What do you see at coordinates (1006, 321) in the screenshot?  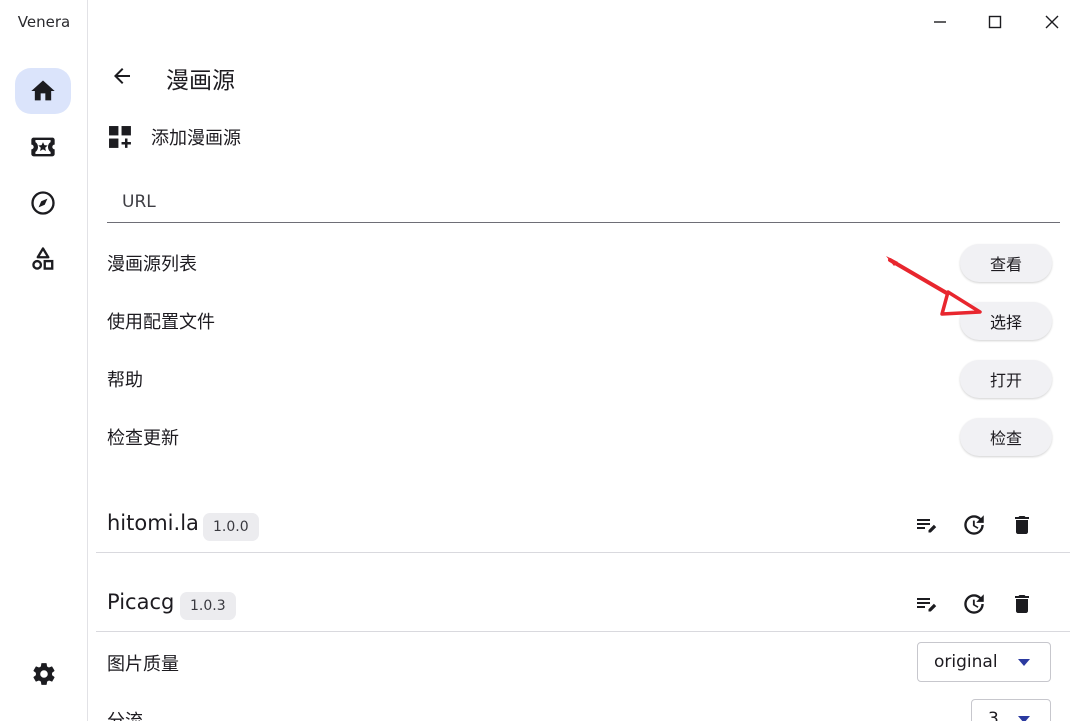 I see `select-button: 选择` at bounding box center [1006, 321].